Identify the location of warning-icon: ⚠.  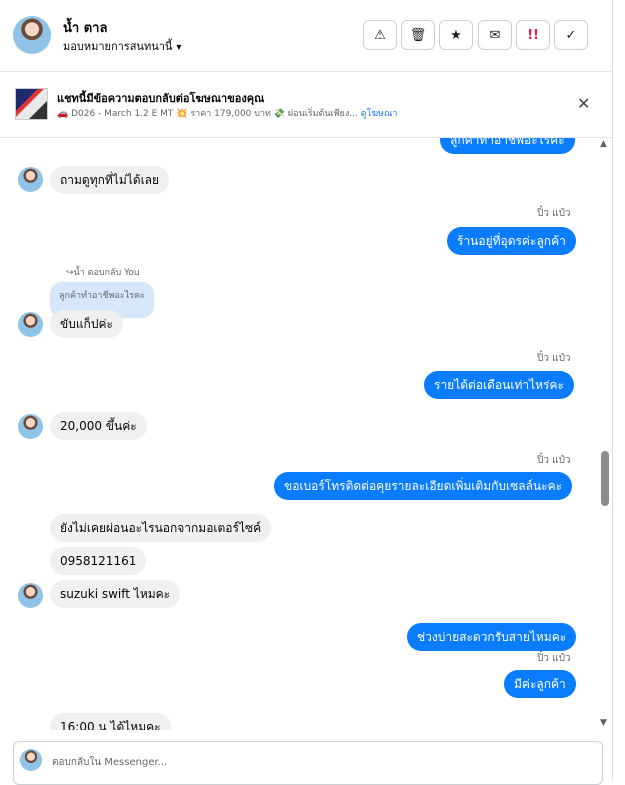
(380, 35).